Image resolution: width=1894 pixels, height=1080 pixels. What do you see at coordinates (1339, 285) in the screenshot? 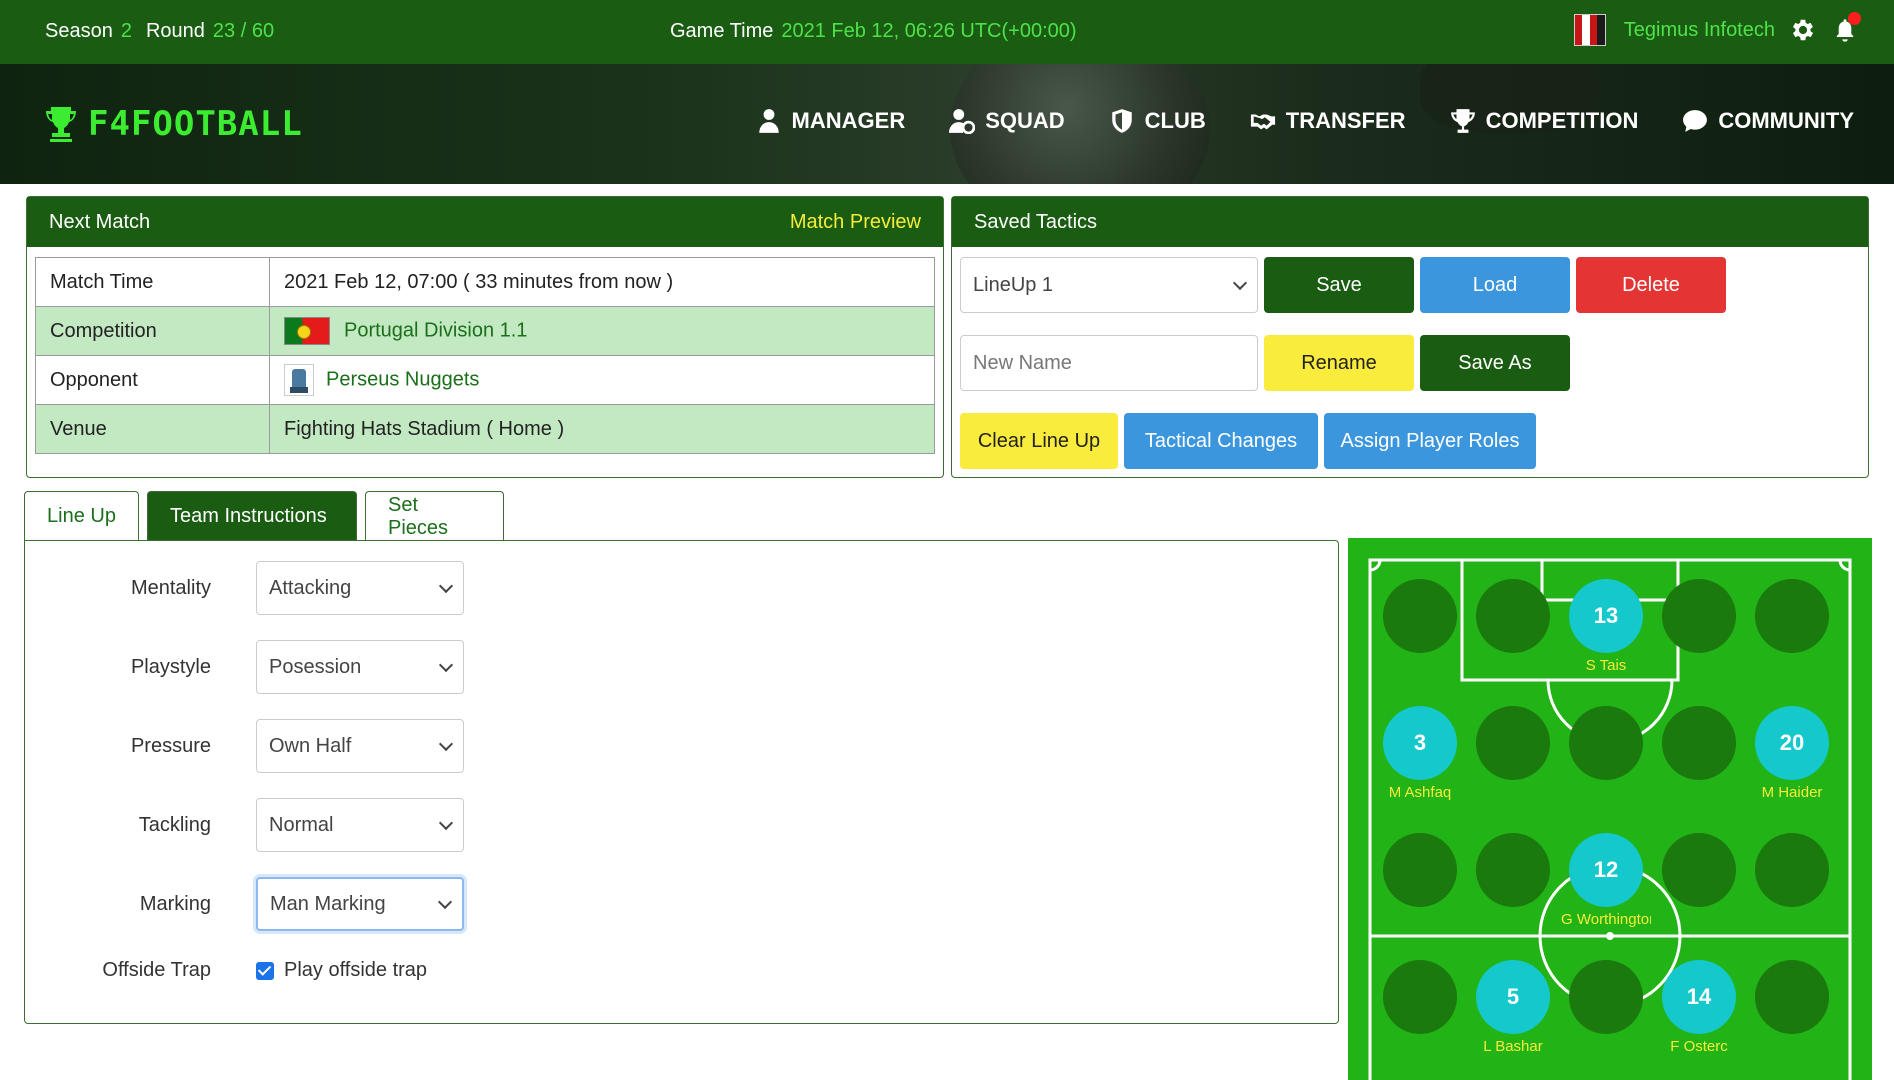
I see `save-button: Save` at bounding box center [1339, 285].